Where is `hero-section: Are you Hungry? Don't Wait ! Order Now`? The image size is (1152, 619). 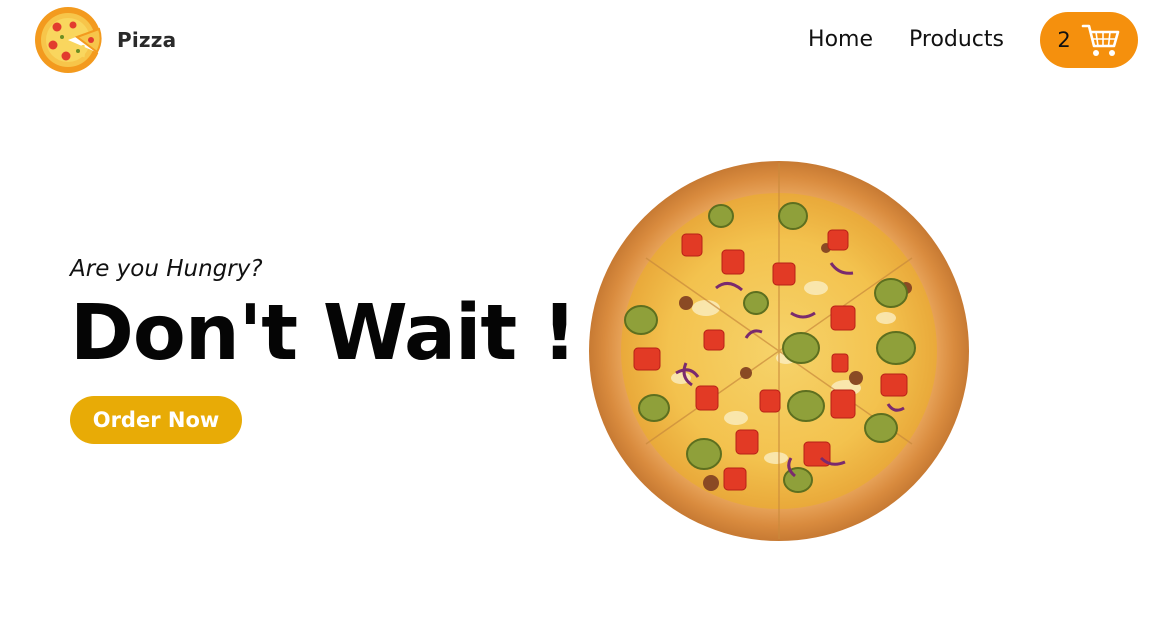
hero-section: Are you Hungry? Don't Wait ! Order Now is located at coordinates (323, 348).